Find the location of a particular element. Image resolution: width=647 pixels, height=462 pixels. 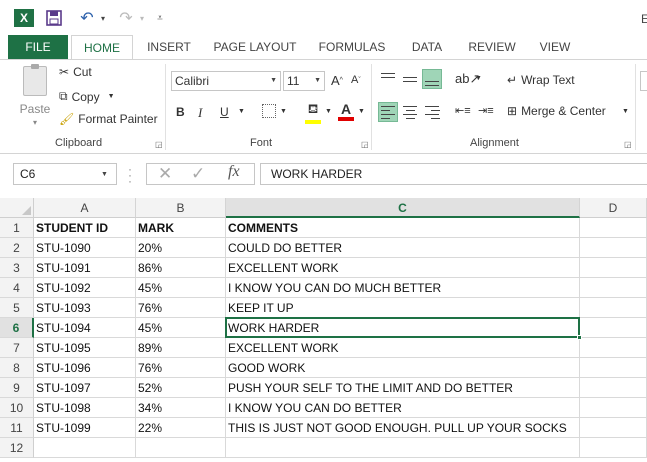

row-header: 12 is located at coordinates (17, 448).